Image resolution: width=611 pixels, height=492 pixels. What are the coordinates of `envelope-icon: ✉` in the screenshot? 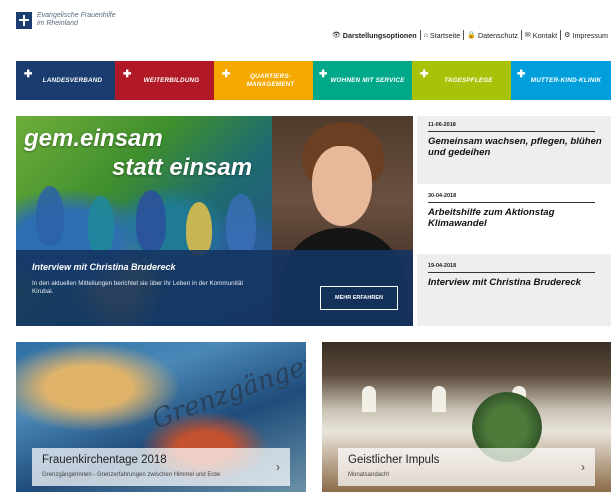 It's located at (527, 35).